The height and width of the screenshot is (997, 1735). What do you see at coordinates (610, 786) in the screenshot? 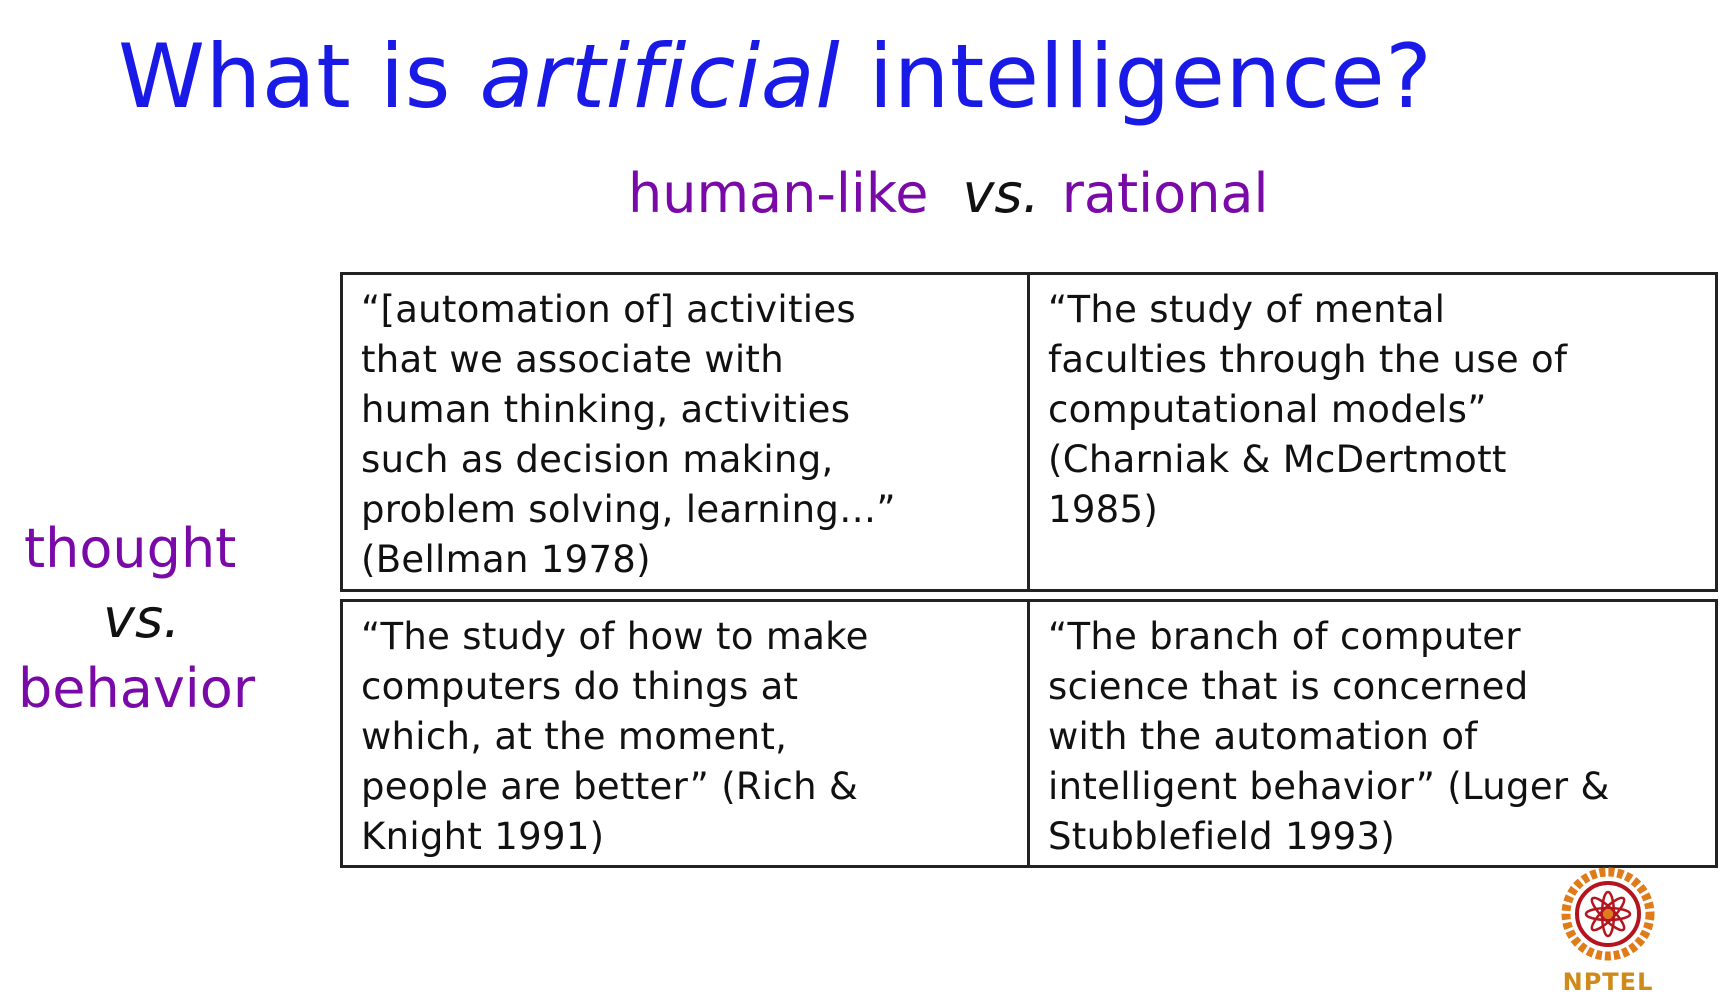
I see `quadrant-line: people are better” (Rich &` at bounding box center [610, 786].